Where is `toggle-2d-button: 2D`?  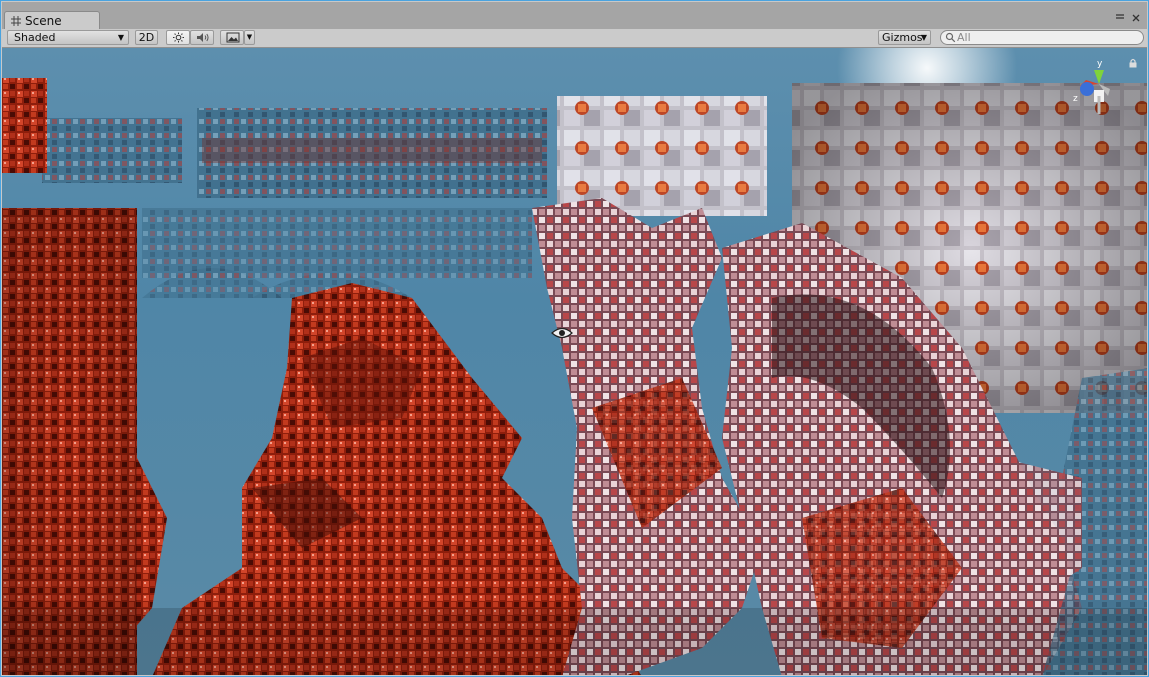 toggle-2d-button: 2D is located at coordinates (146, 37).